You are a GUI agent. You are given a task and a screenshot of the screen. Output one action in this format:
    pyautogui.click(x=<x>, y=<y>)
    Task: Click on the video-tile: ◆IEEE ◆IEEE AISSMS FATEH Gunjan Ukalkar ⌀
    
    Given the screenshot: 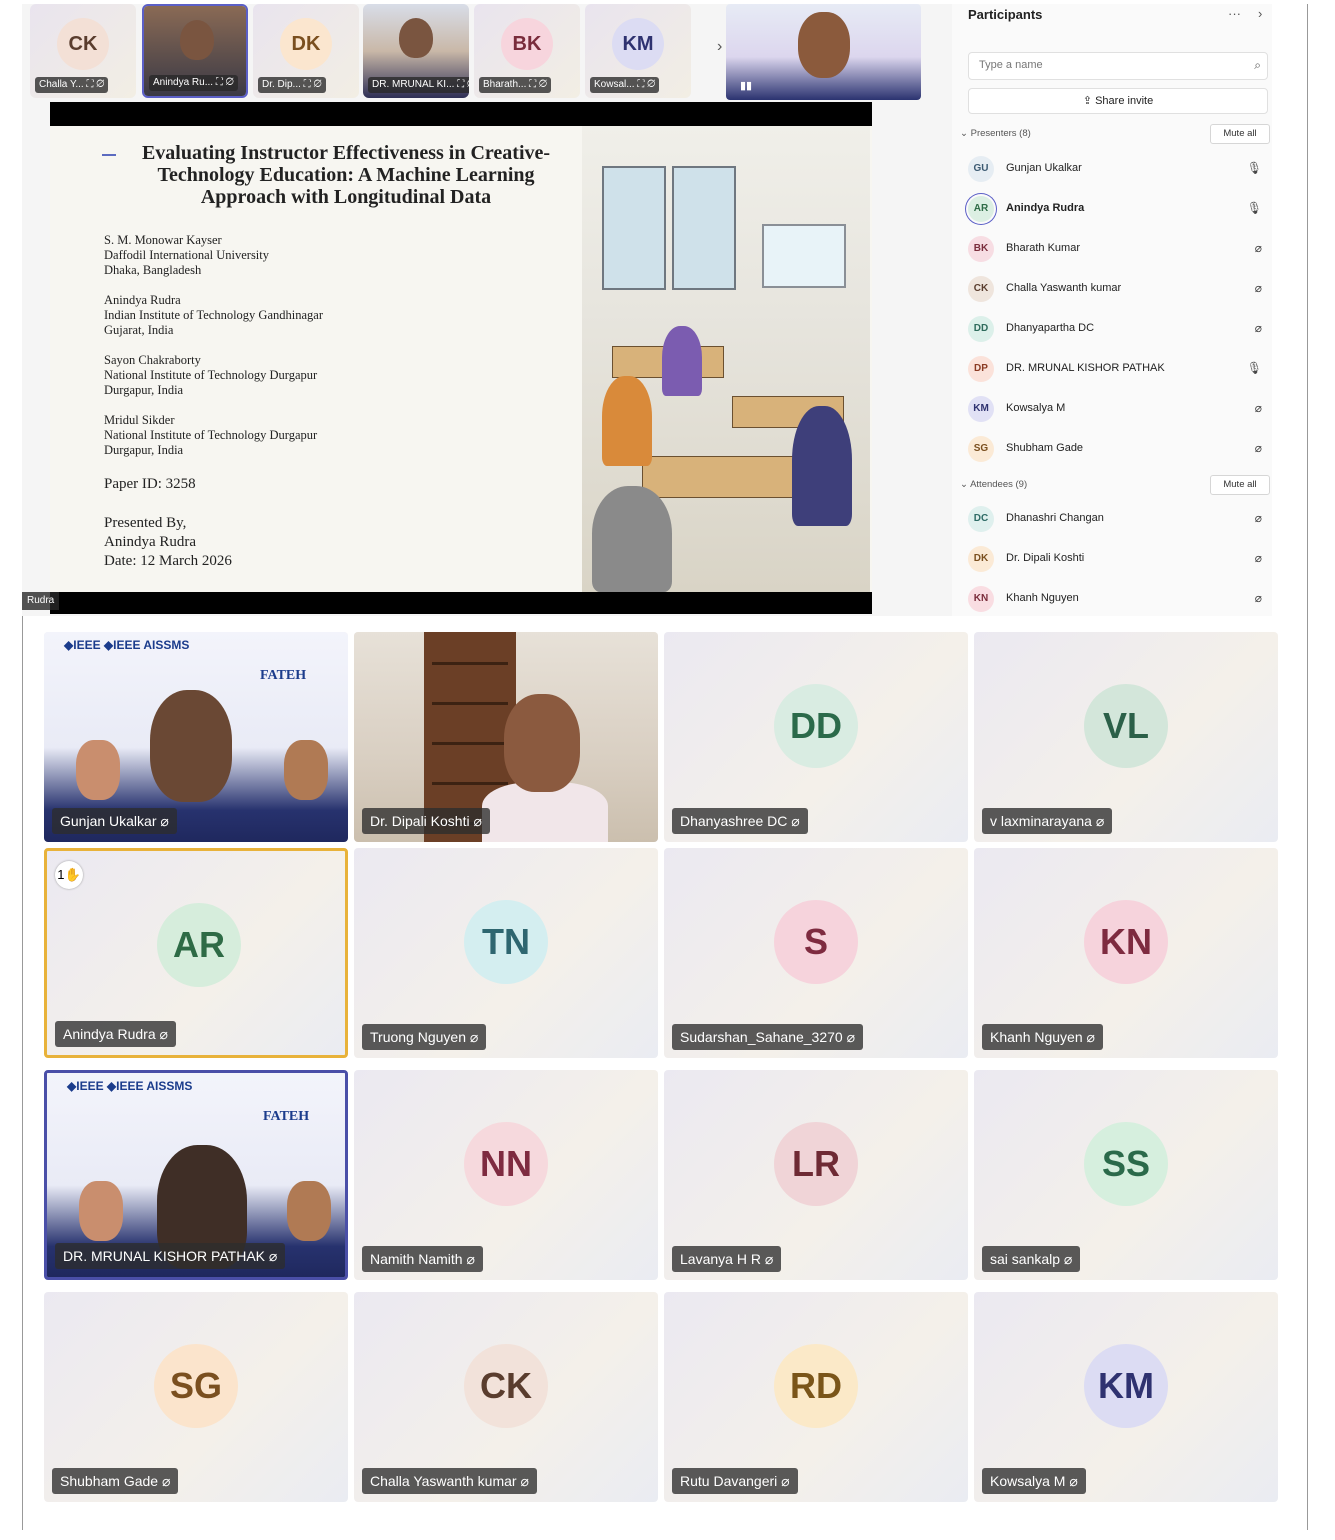 What is the action you would take?
    pyautogui.click(x=196, y=737)
    